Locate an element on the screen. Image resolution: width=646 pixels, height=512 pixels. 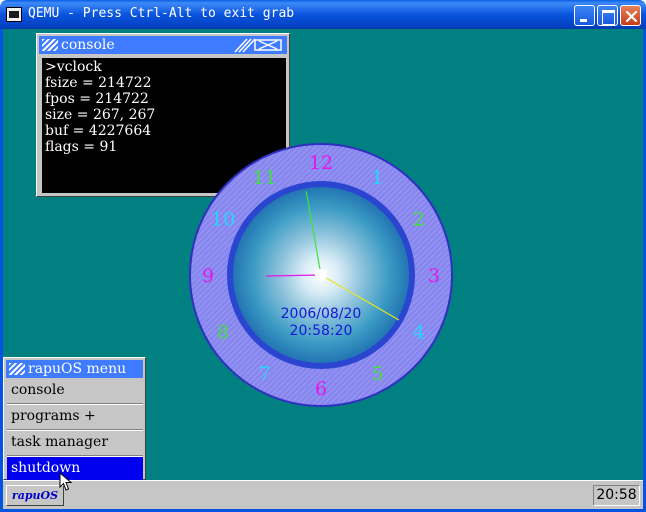
taskbar: rapuOS 20:58 is located at coordinates (323, 494).